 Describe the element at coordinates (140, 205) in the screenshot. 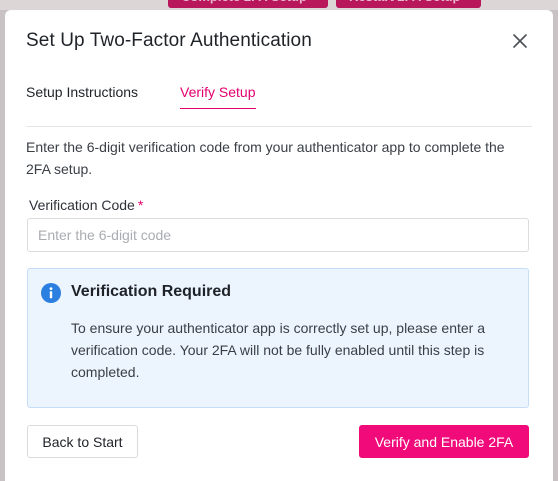

I see `required-indicator: *` at that location.